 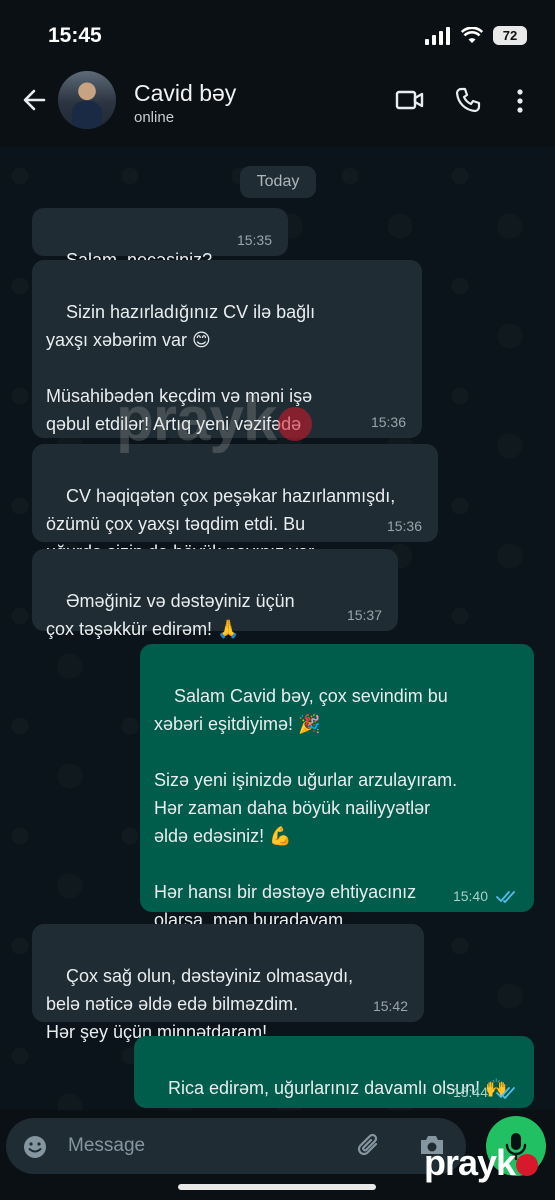 I want to click on contact-name: Cavid bəy, so click(x=185, y=93).